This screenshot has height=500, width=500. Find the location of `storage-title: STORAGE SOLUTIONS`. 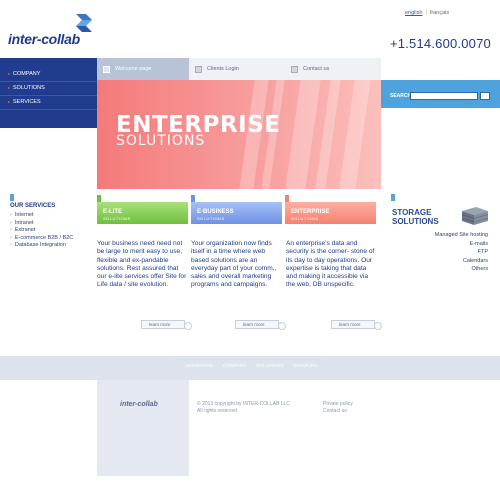

storage-title: STORAGE SOLUTIONS is located at coordinates (415, 217).